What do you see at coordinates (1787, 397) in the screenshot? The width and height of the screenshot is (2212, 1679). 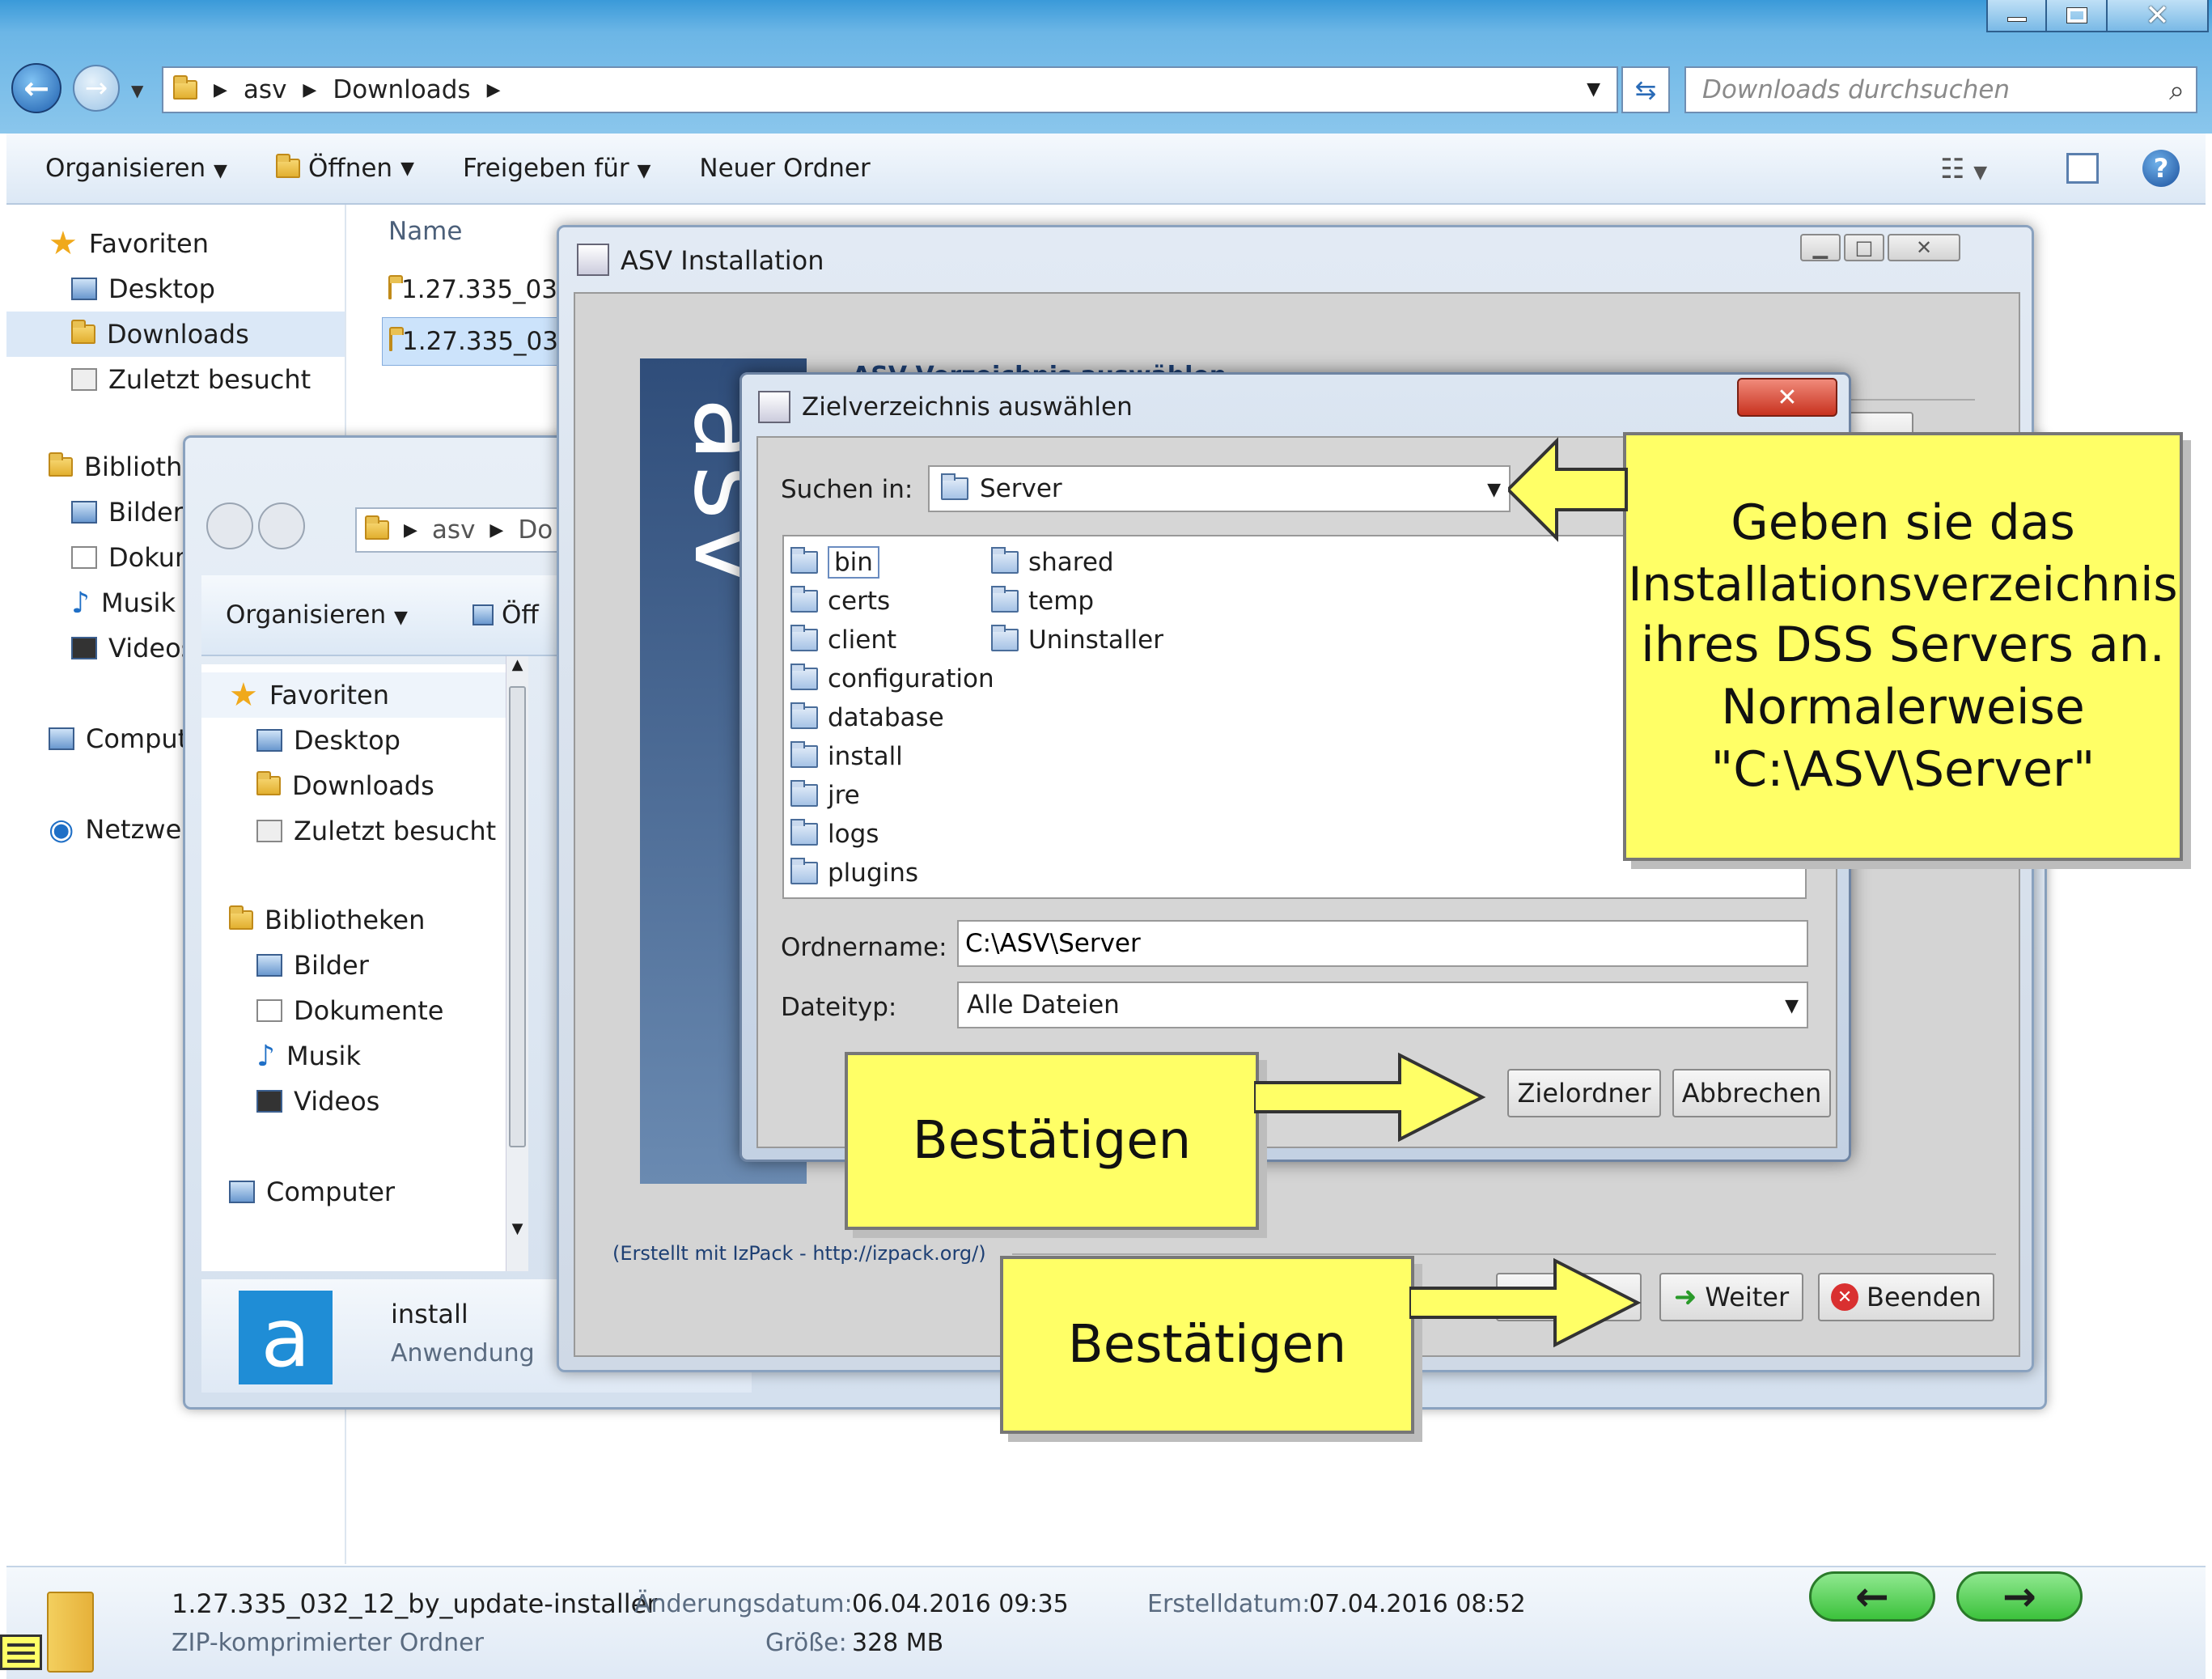 I see `dialog-close-button: ✕` at bounding box center [1787, 397].